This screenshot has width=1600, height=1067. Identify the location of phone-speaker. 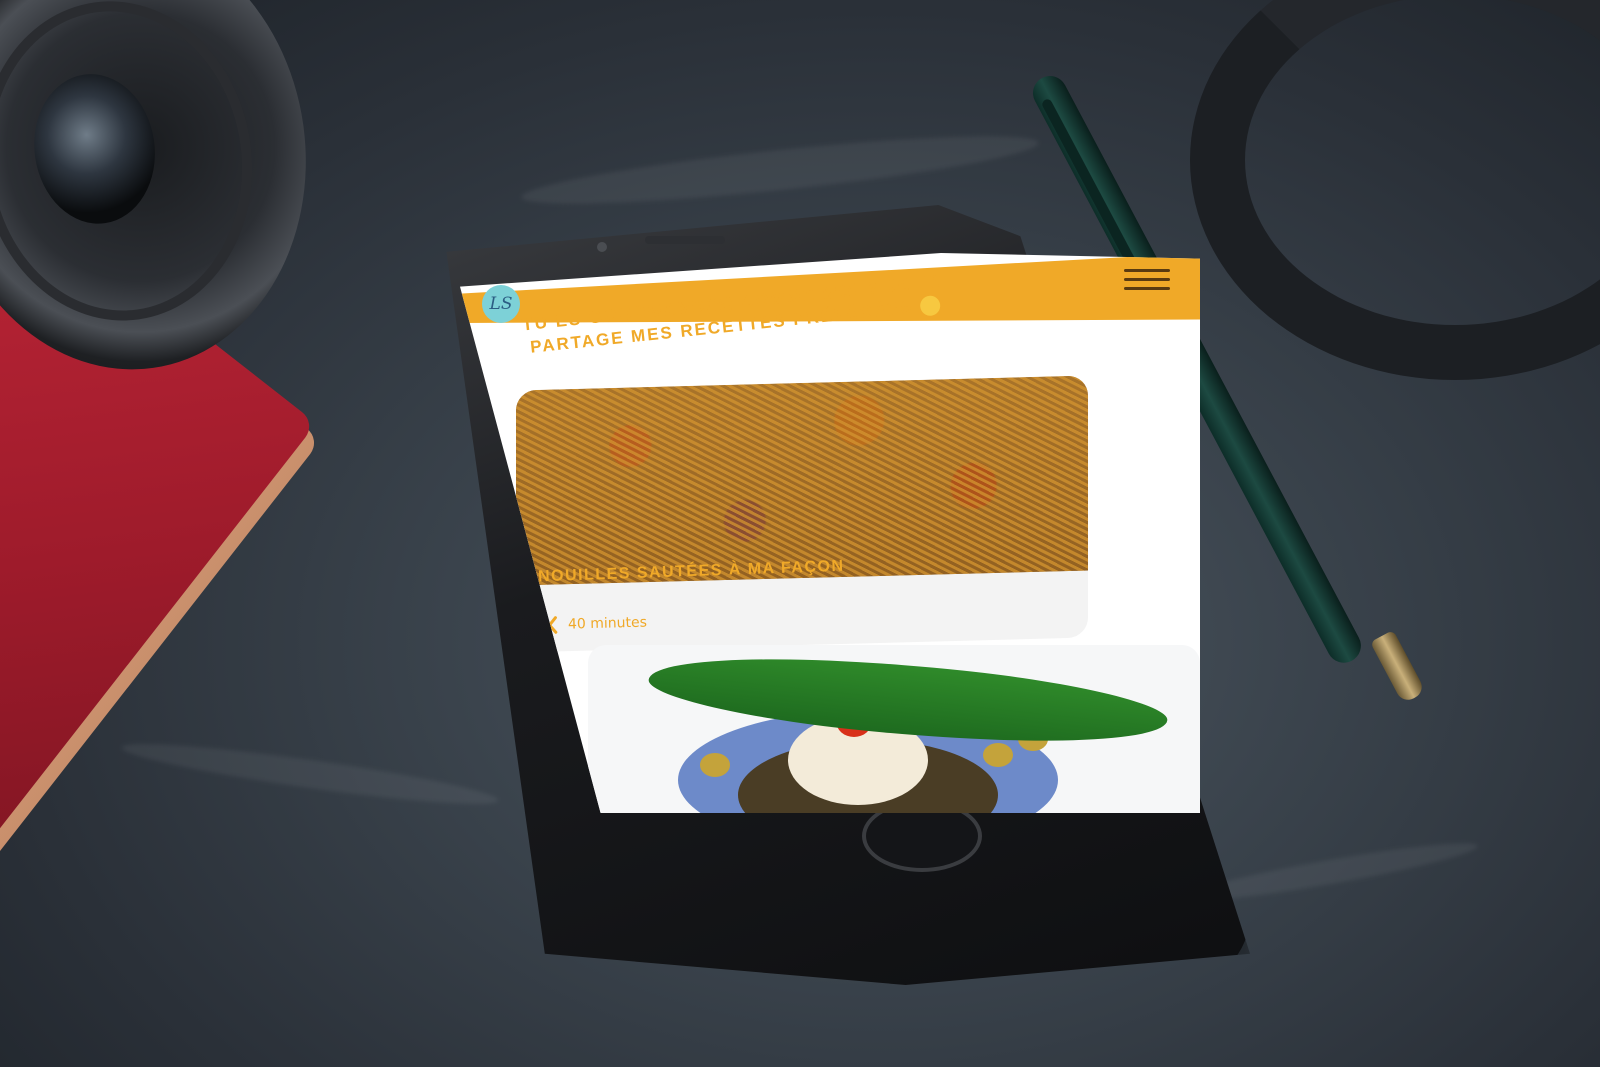
(685, 240).